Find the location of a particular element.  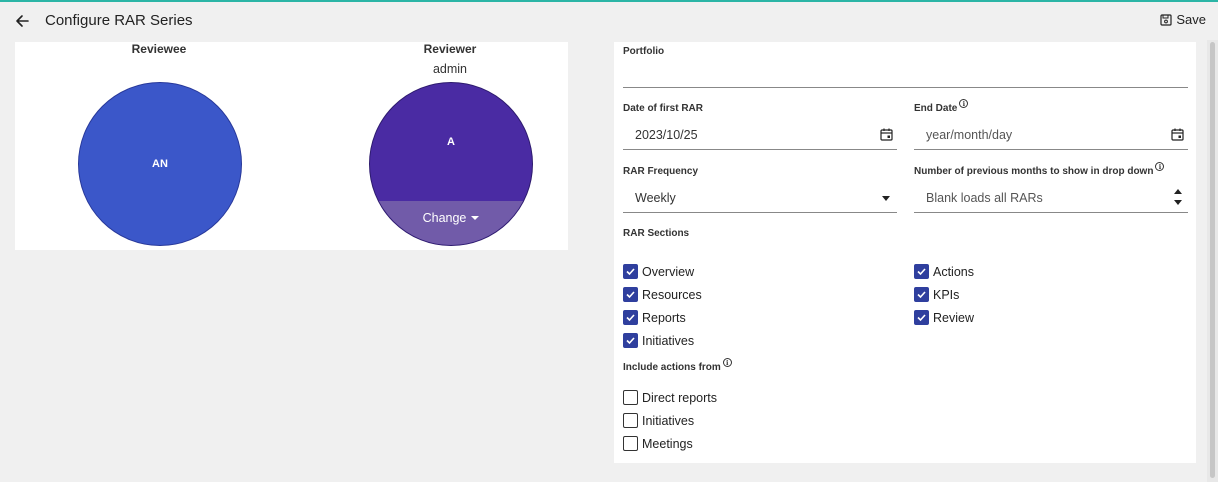

reviewer-initials: A is located at coordinates (451, 142).